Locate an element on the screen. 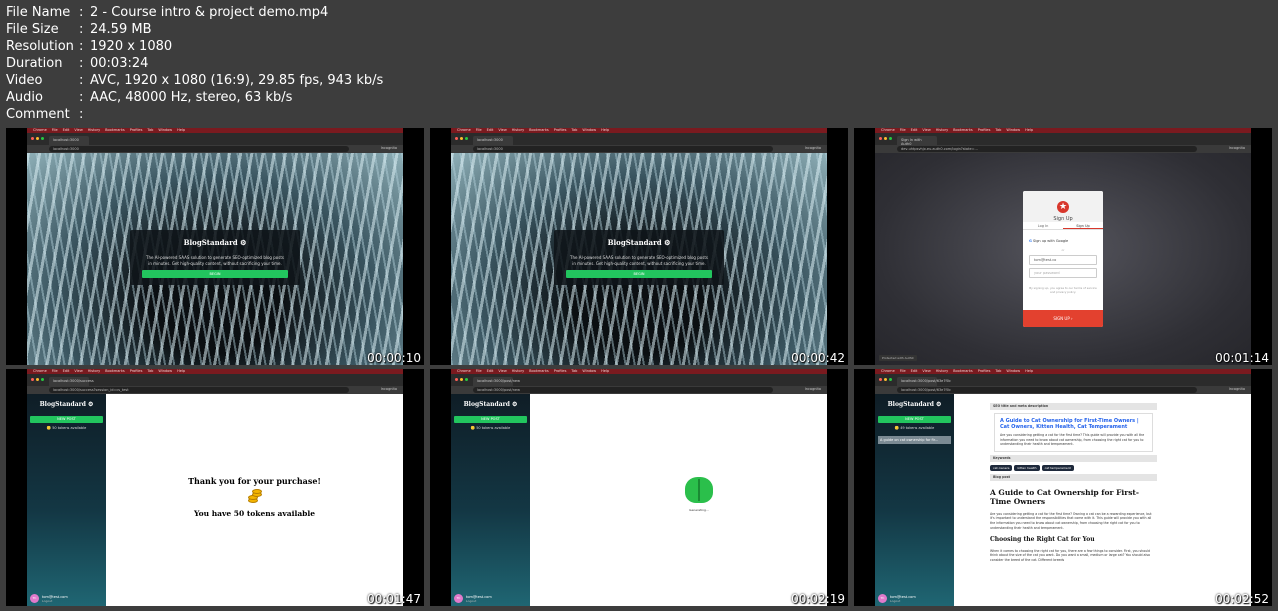 This screenshot has height=611, width=1278. auth0-badge: Protected with Auth0 is located at coordinates (898, 358).